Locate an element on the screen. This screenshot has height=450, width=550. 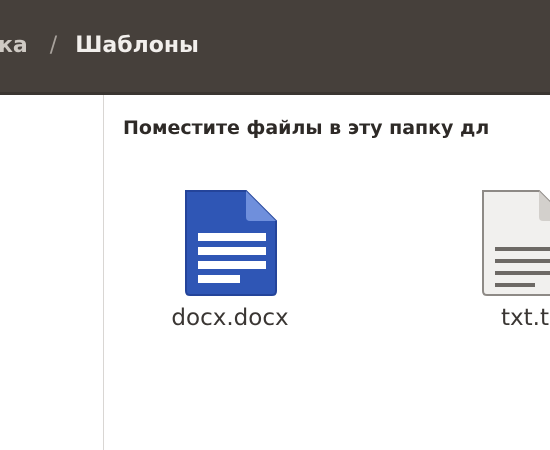
sidebar is located at coordinates (52, 272).